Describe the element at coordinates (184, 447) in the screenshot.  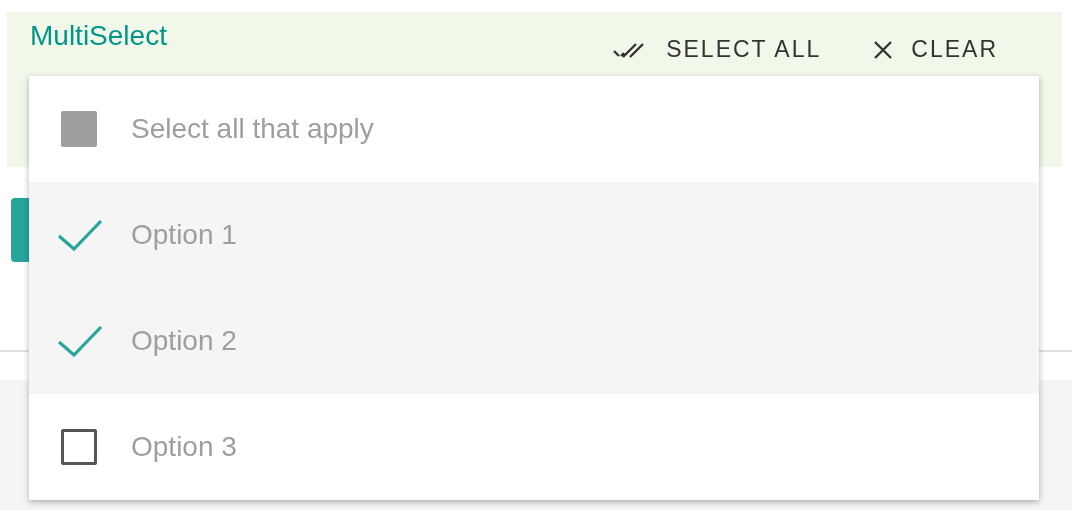
I see `option-label: Option 3` at that location.